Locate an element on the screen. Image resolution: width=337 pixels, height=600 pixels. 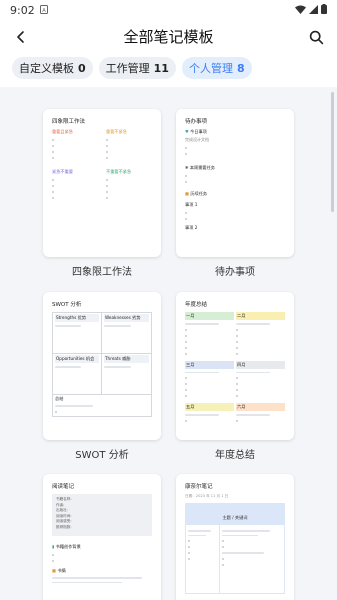
back-button is located at coordinates (21, 37).